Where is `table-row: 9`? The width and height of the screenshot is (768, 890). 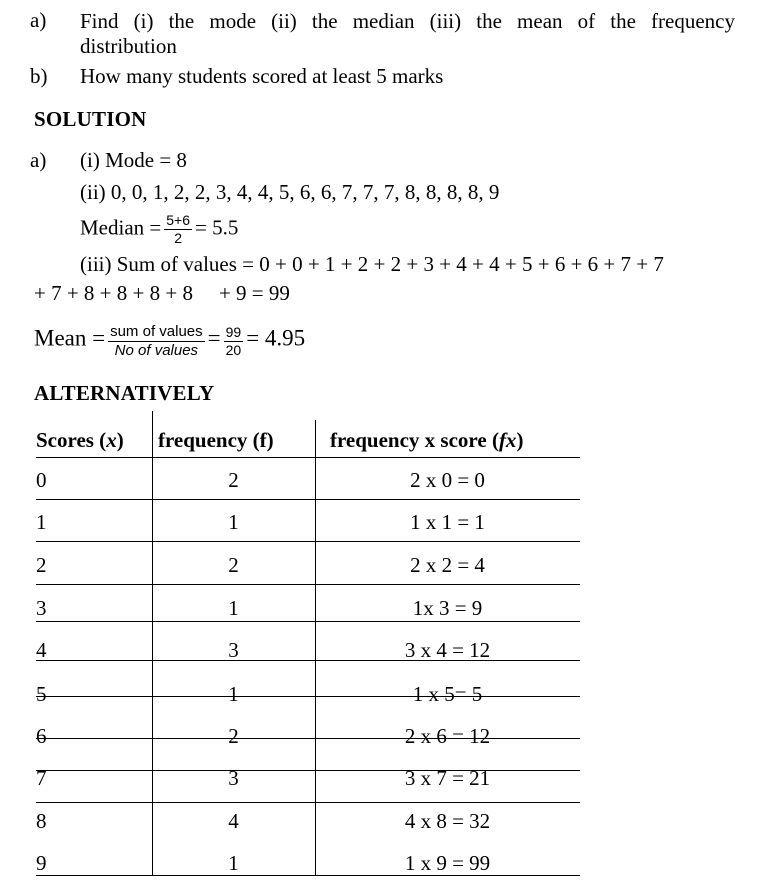 table-row: 9 is located at coordinates (41, 863).